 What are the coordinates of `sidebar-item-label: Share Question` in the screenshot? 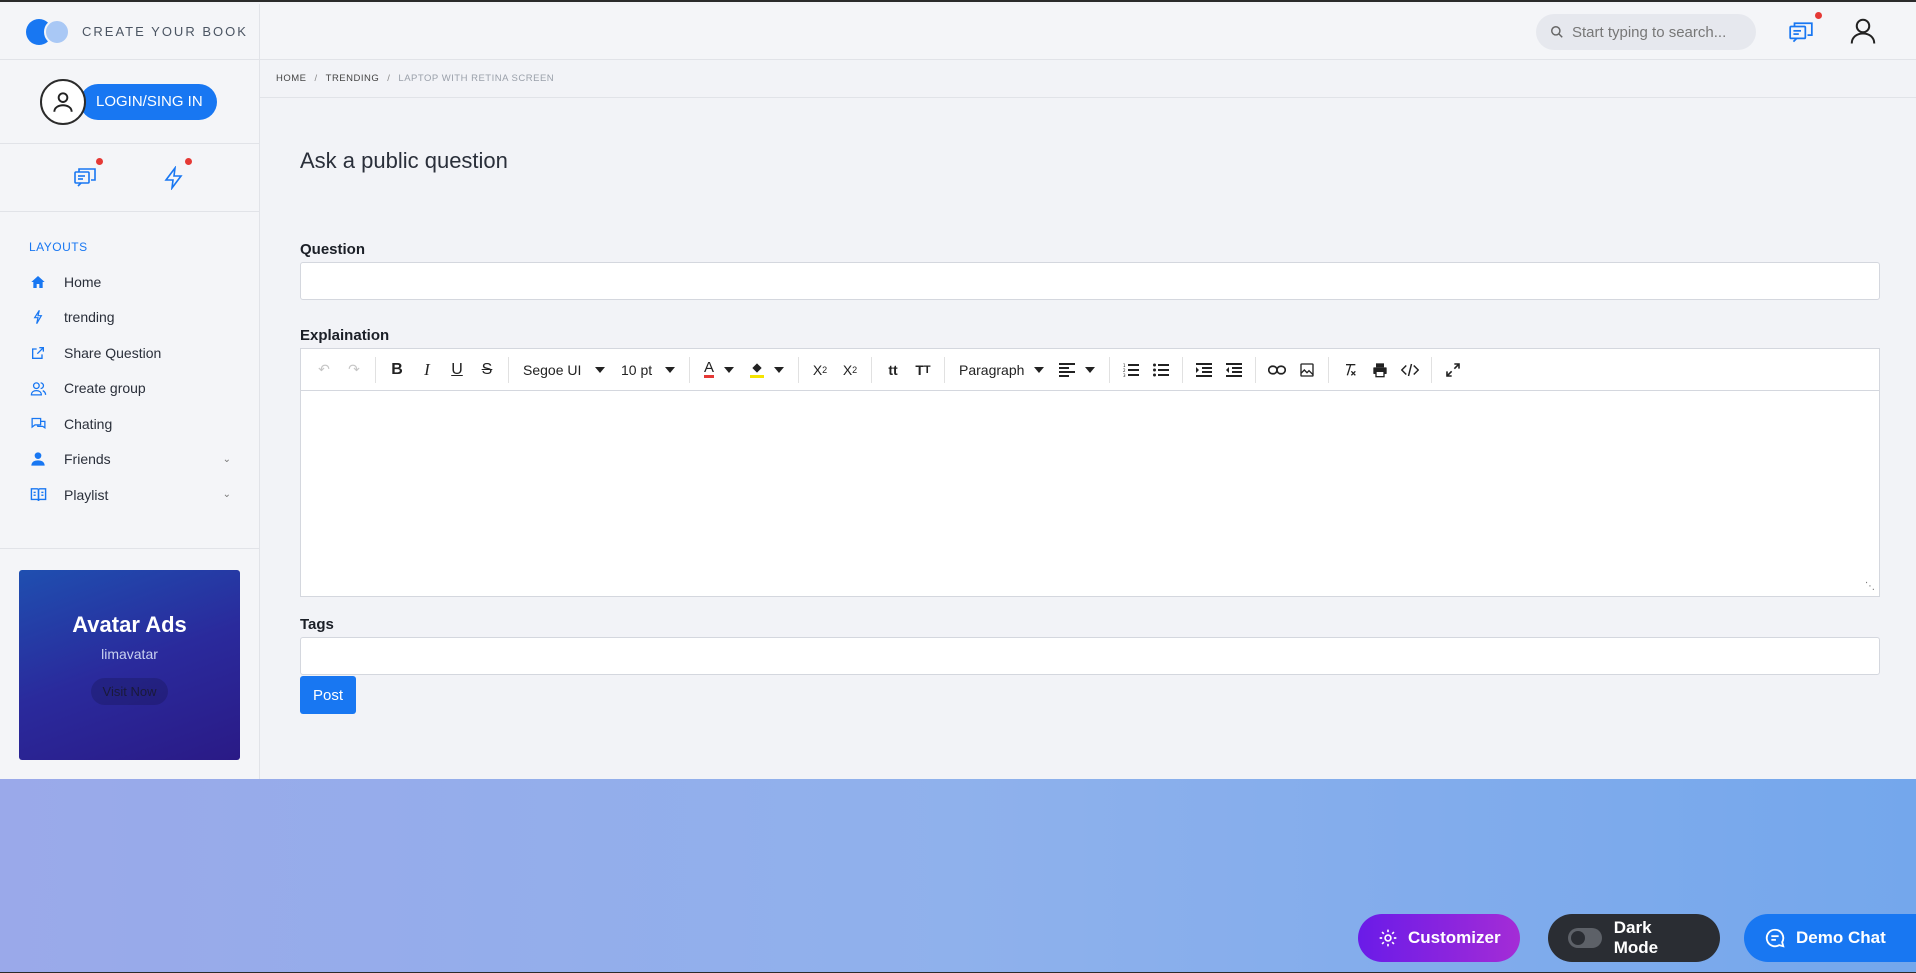 It's located at (113, 352).